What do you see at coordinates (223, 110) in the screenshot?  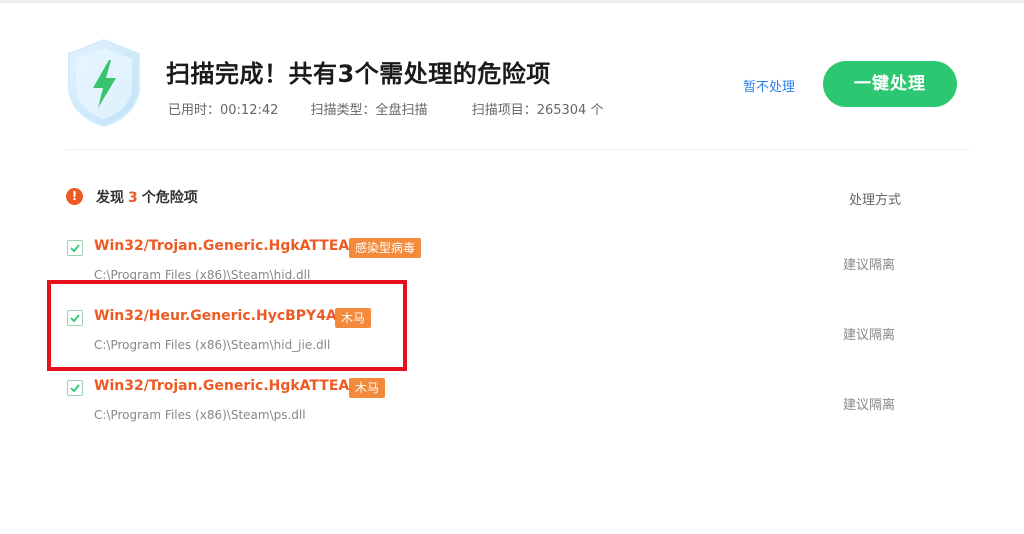 I see `elapsed-time: 已用时：00:12:42` at bounding box center [223, 110].